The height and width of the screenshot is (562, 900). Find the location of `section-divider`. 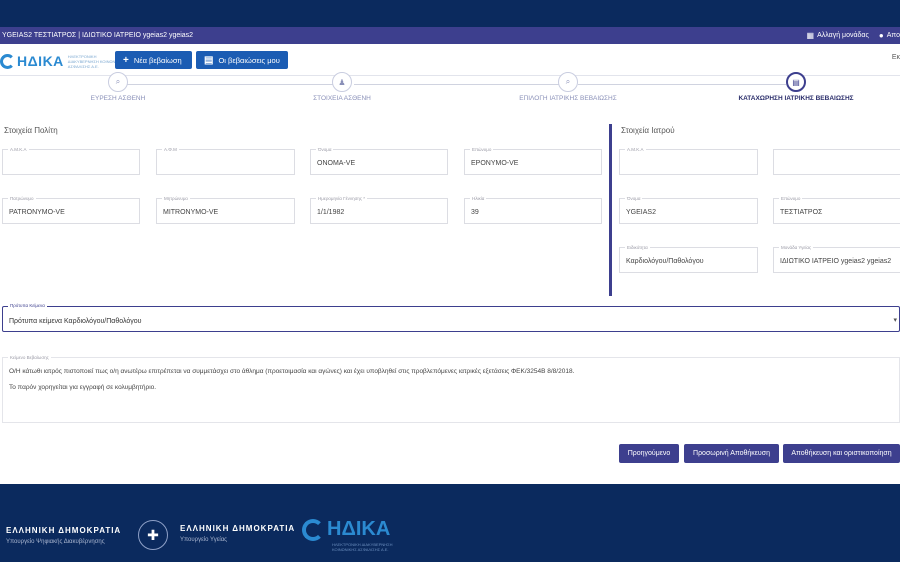

section-divider is located at coordinates (610, 210).